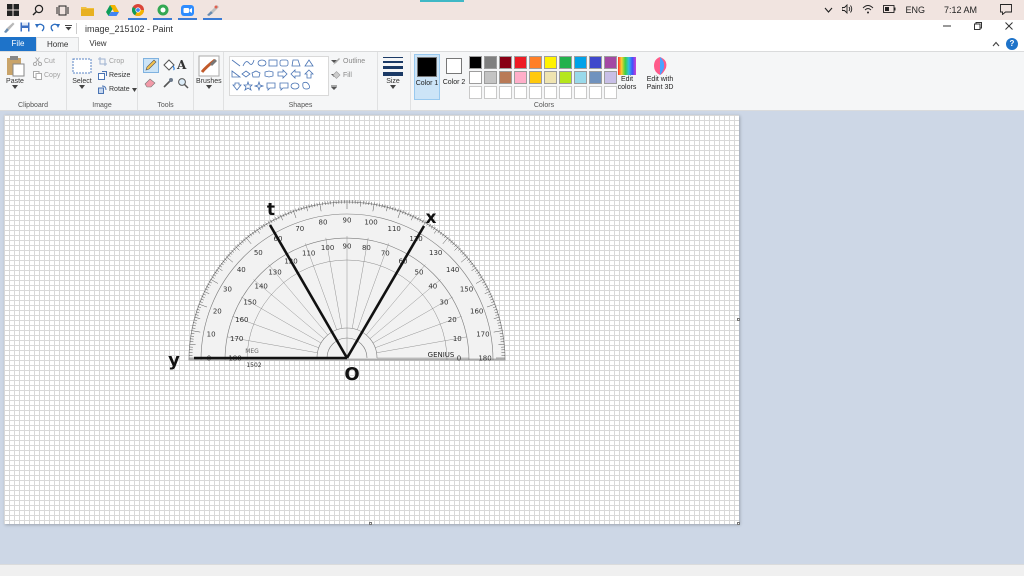 This screenshot has width=1024, height=576. Describe the element at coordinates (37, 10) in the screenshot. I see `search-icon` at that location.